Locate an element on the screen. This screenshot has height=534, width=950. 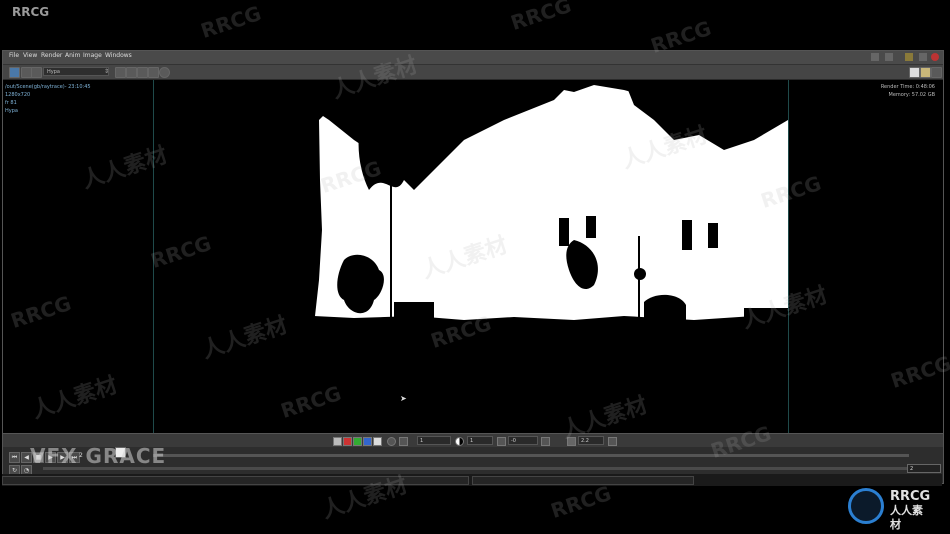
render-path-label: /out/Scene(gb/raytrace)- 23:10:45 is located at coordinates (48, 87).